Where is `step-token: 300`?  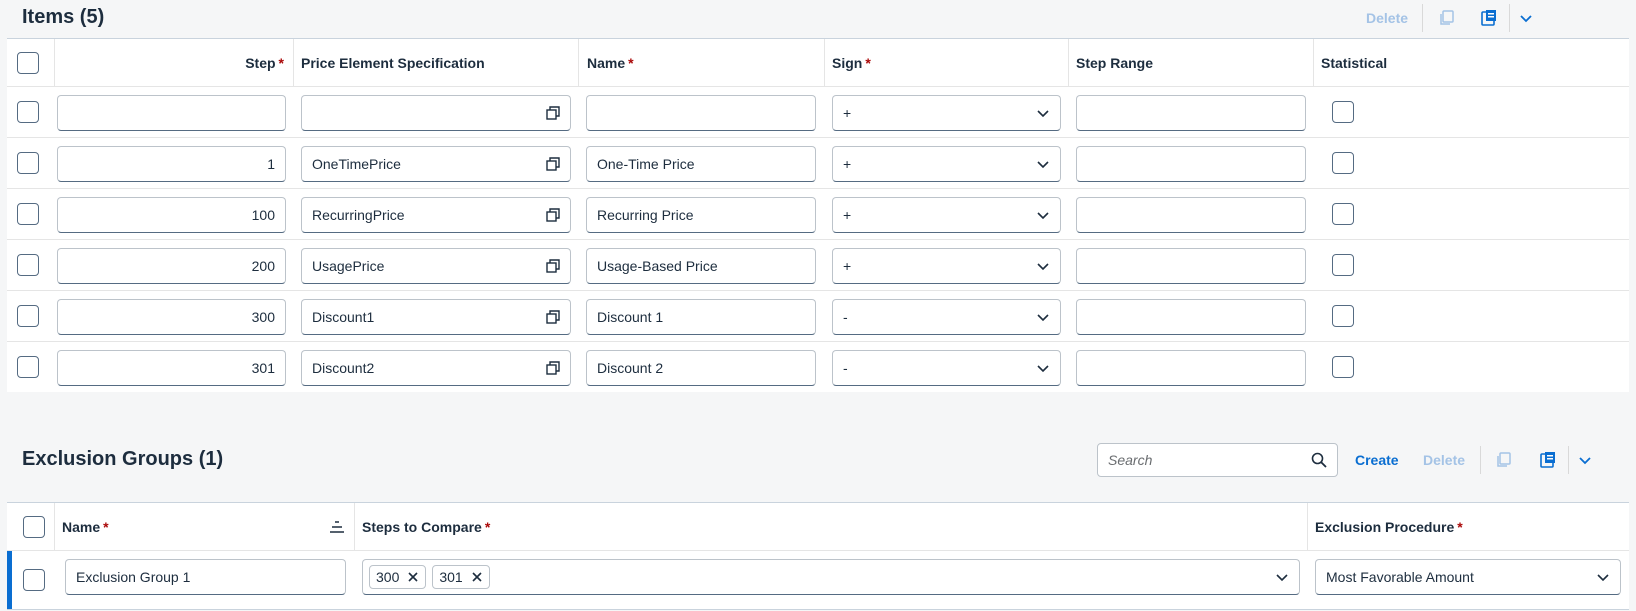 step-token: 300 is located at coordinates (398, 577).